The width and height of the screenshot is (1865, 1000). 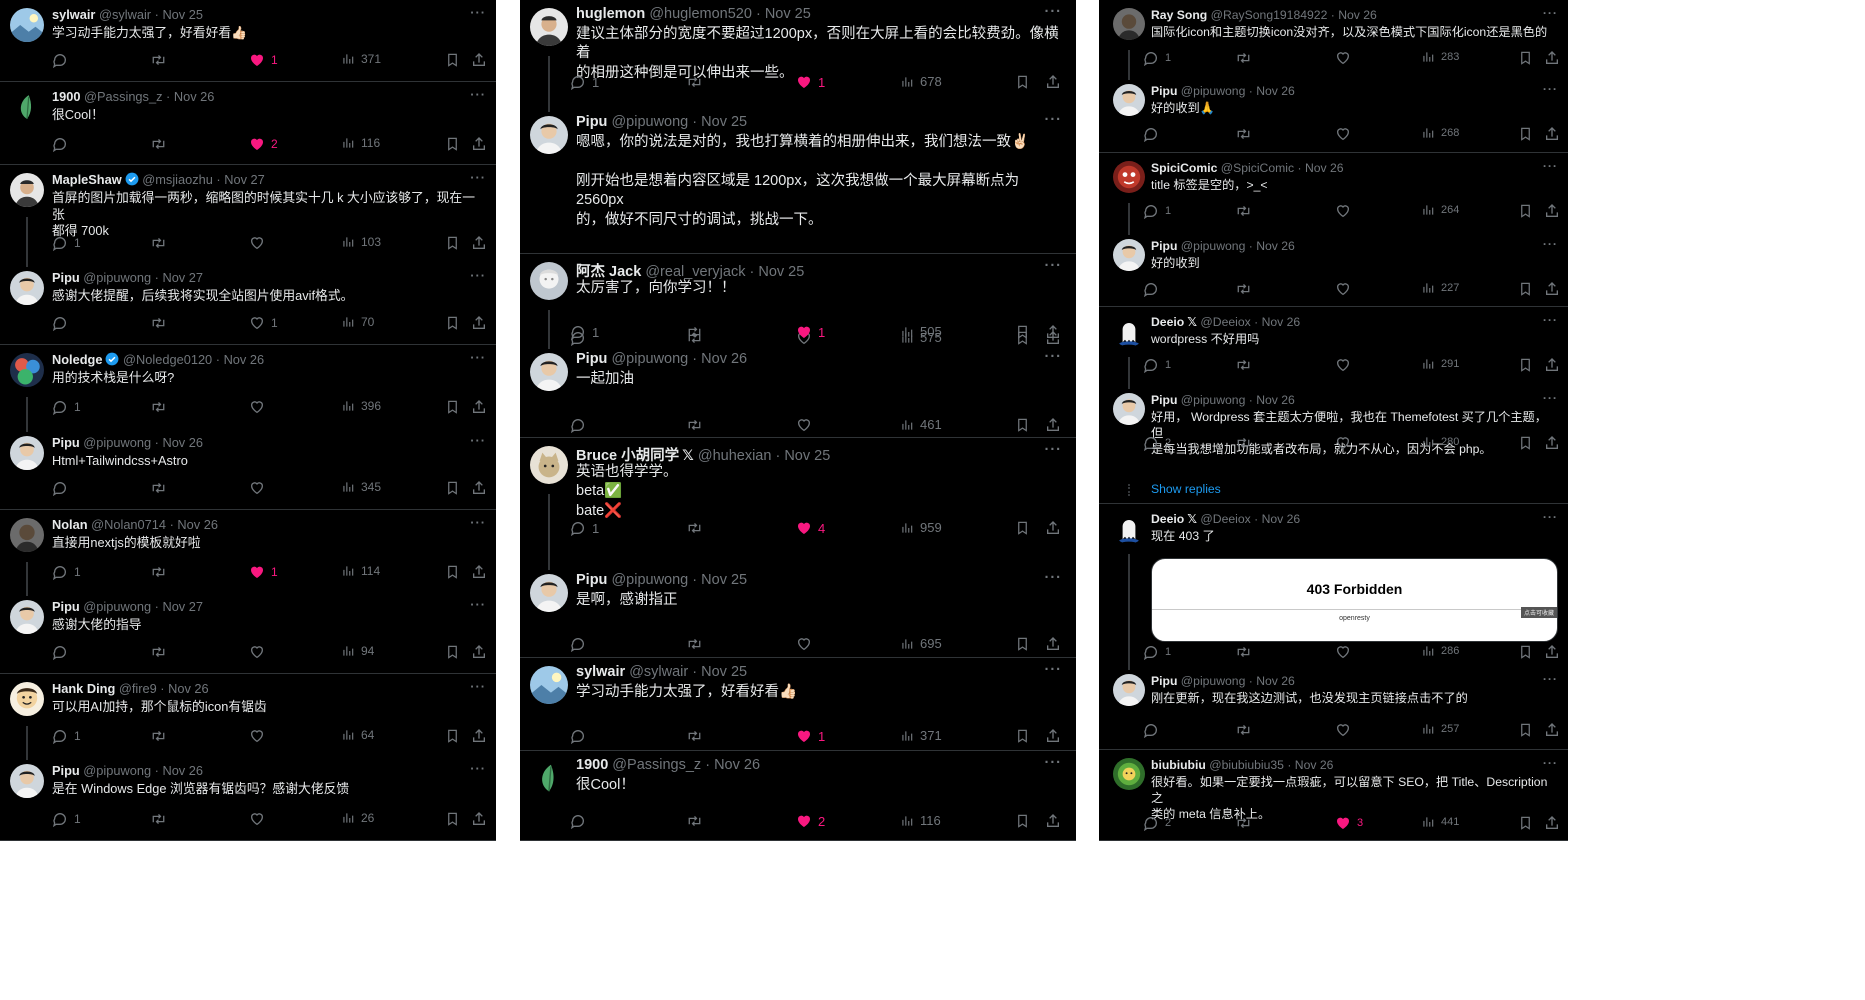 What do you see at coordinates (357, 735) in the screenshot?
I see `views-button: 64` at bounding box center [357, 735].